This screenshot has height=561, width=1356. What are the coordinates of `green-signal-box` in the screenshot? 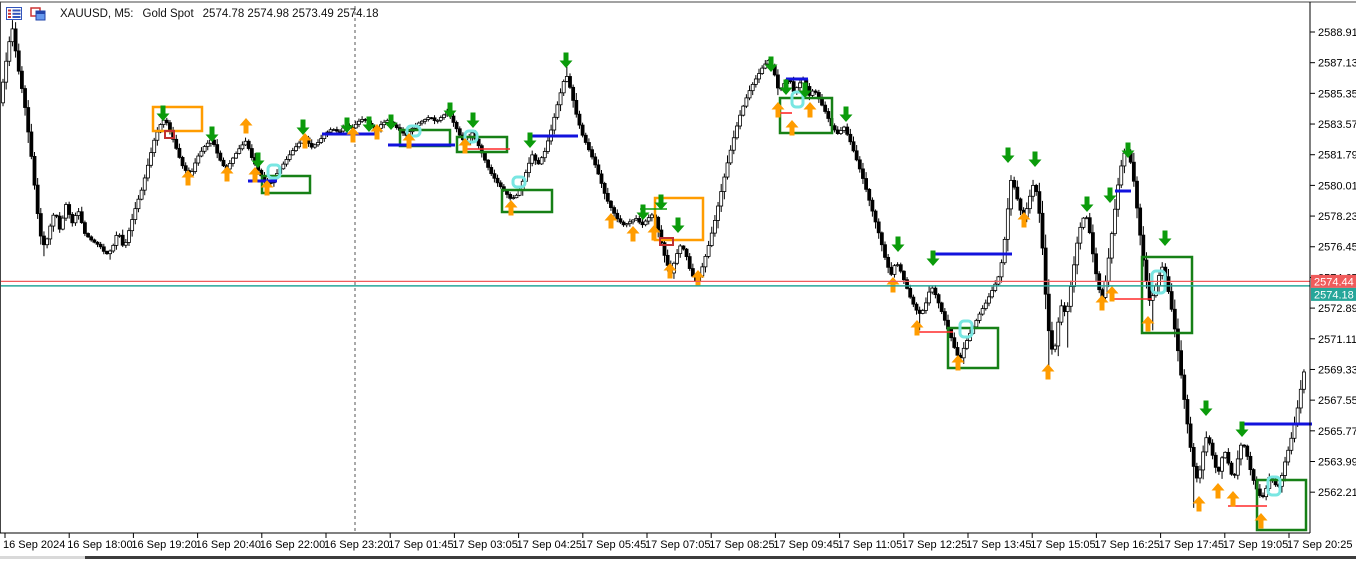 It's located at (806, 115).